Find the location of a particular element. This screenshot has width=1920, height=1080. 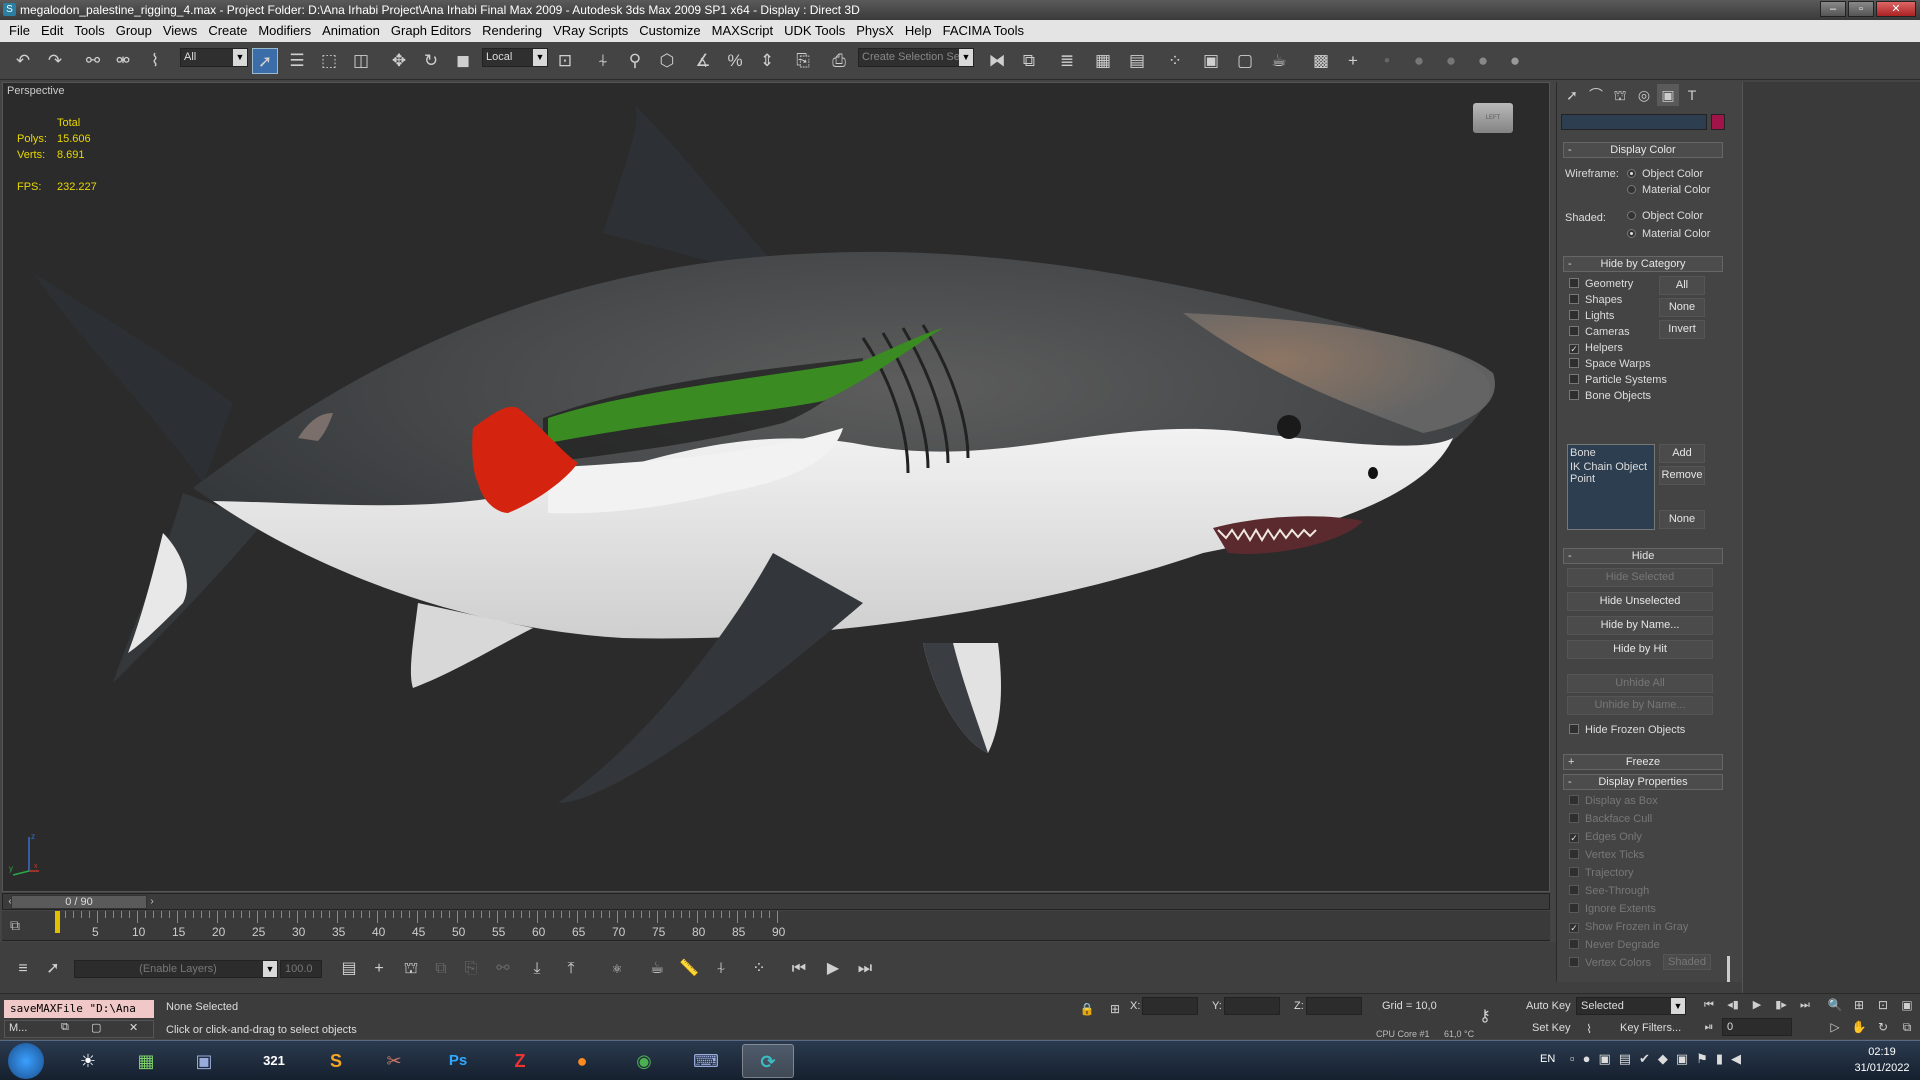

z-coordinate-field is located at coordinates (1334, 1006).